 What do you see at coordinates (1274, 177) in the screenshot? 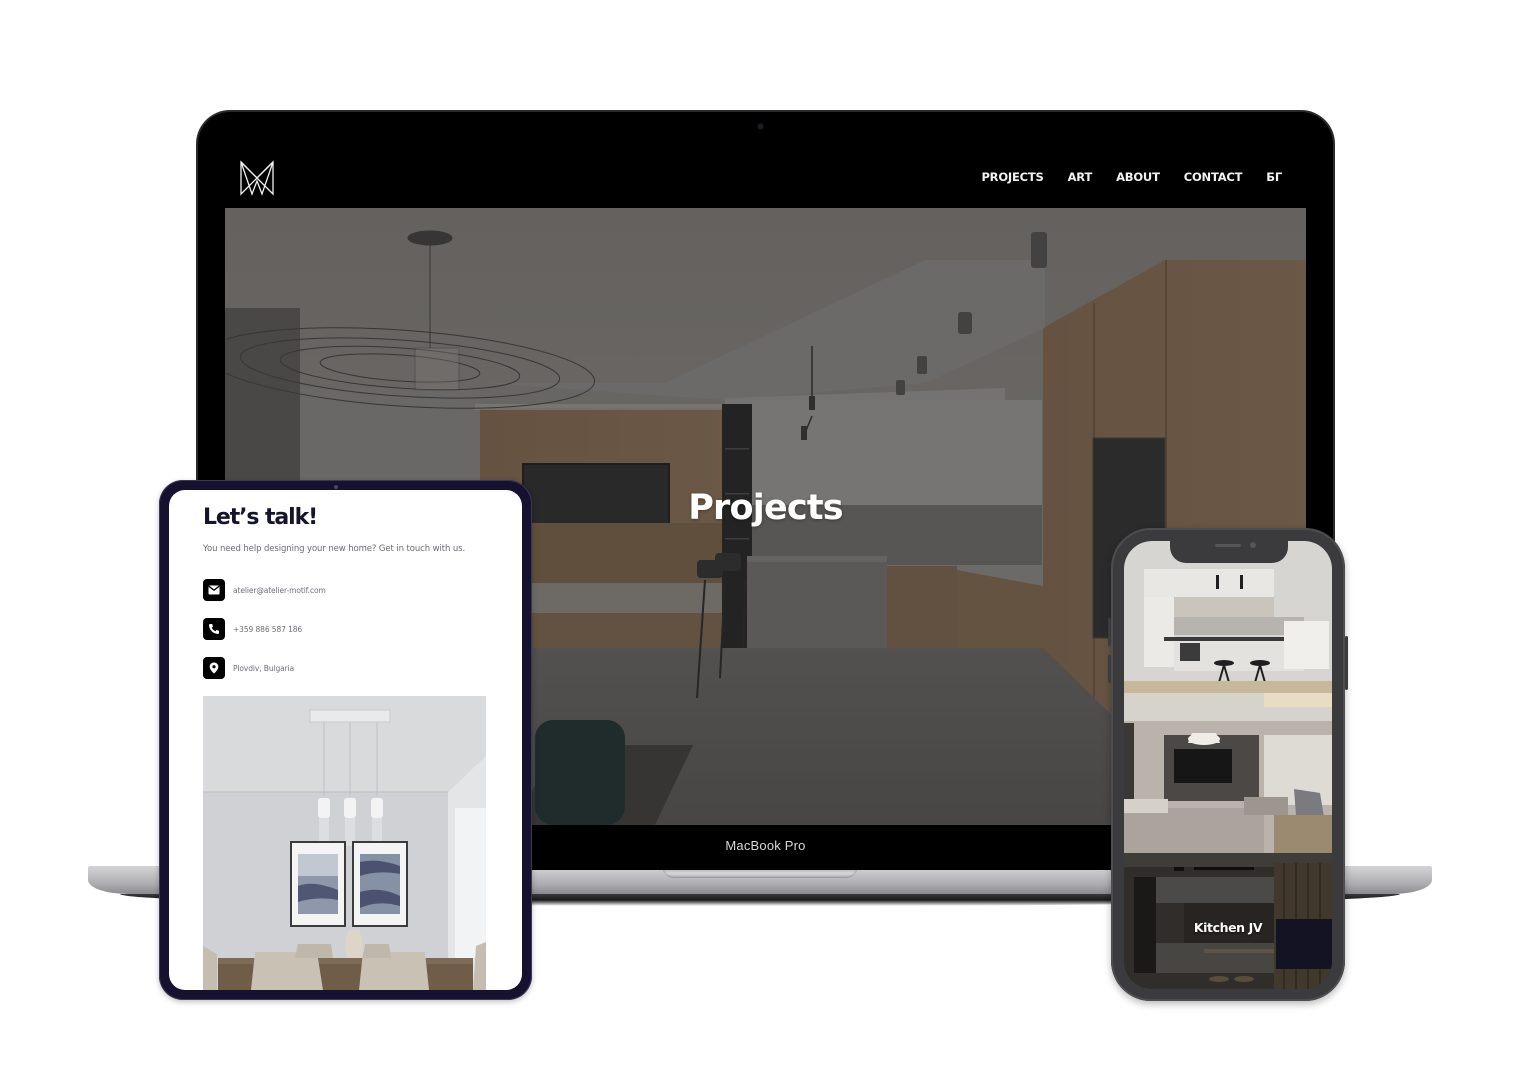
I see `nav-language-bg: БГ` at bounding box center [1274, 177].